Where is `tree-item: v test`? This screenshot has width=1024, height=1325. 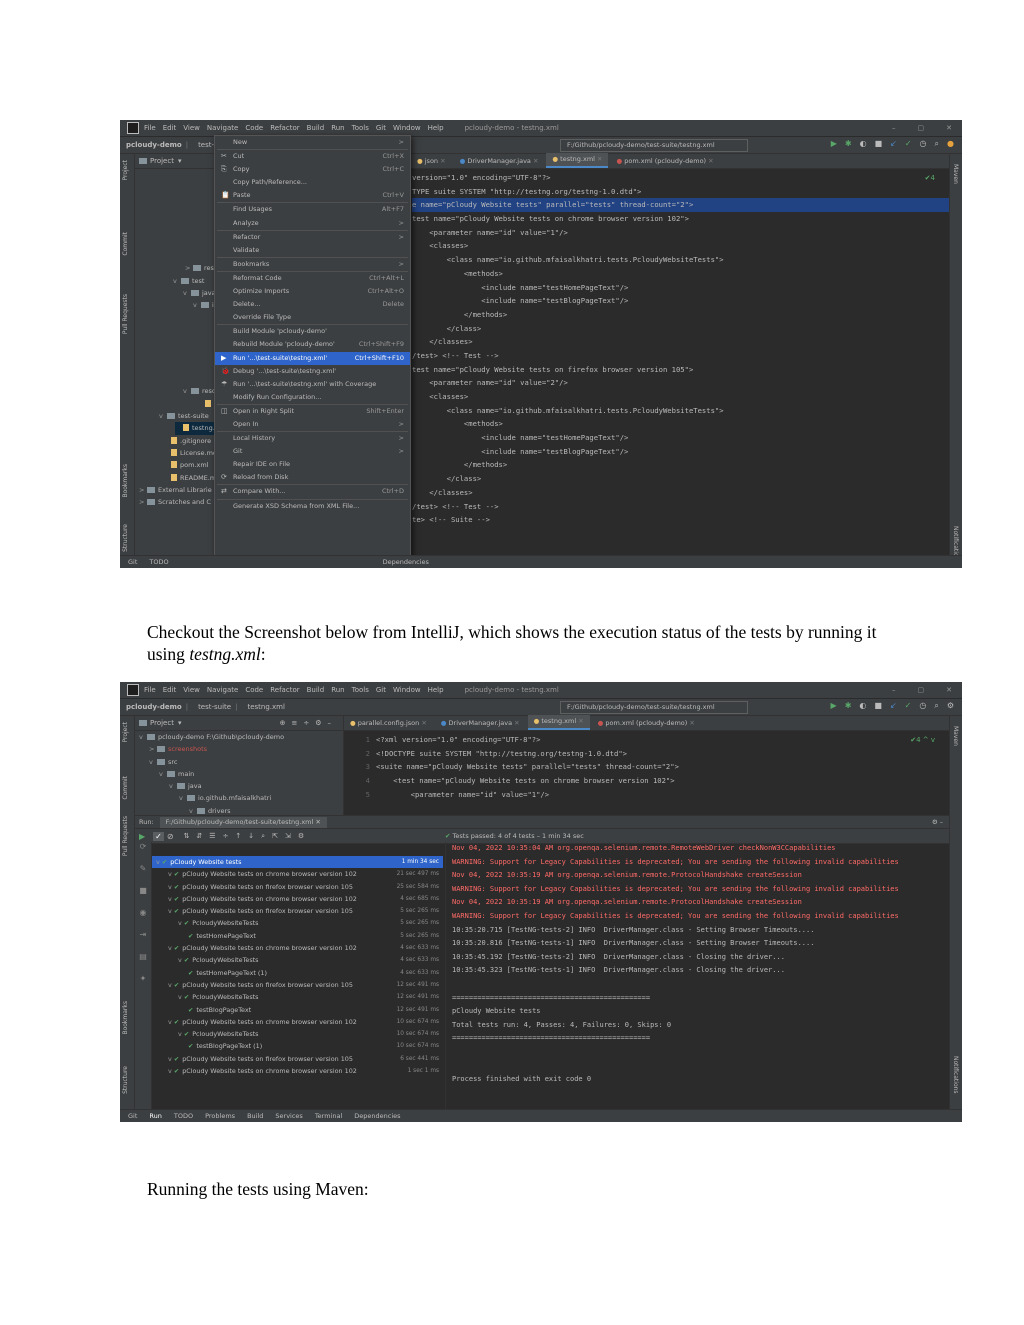
tree-item: v test is located at coordinates (188, 281).